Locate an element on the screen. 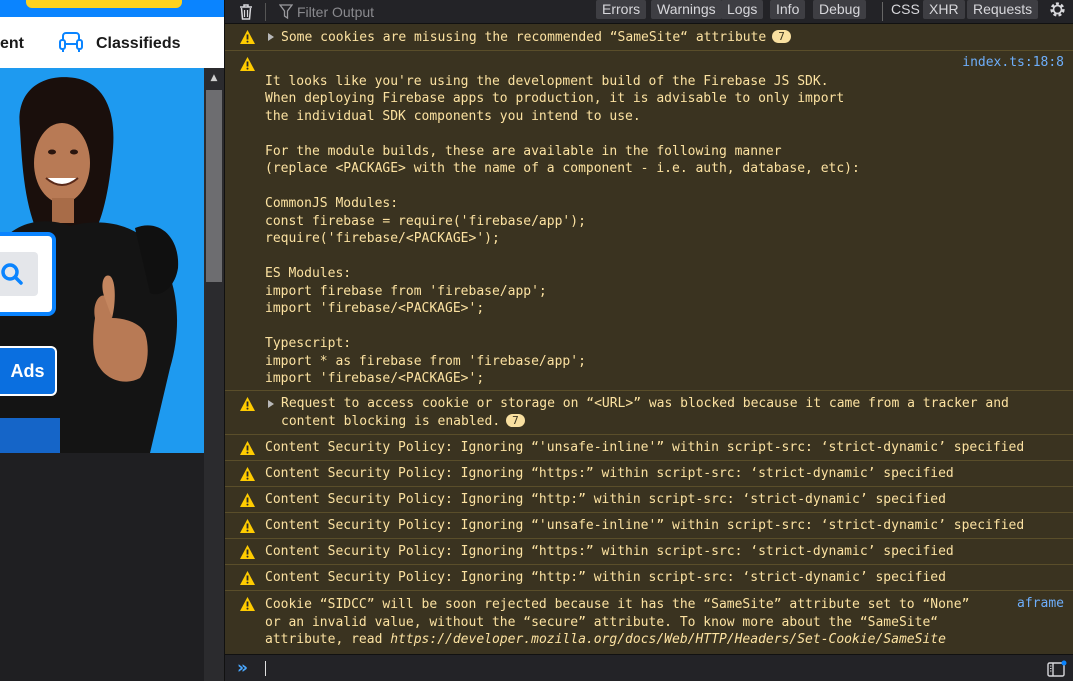 The width and height of the screenshot is (1073, 681). split-console-icon is located at coordinates (1057, 668).